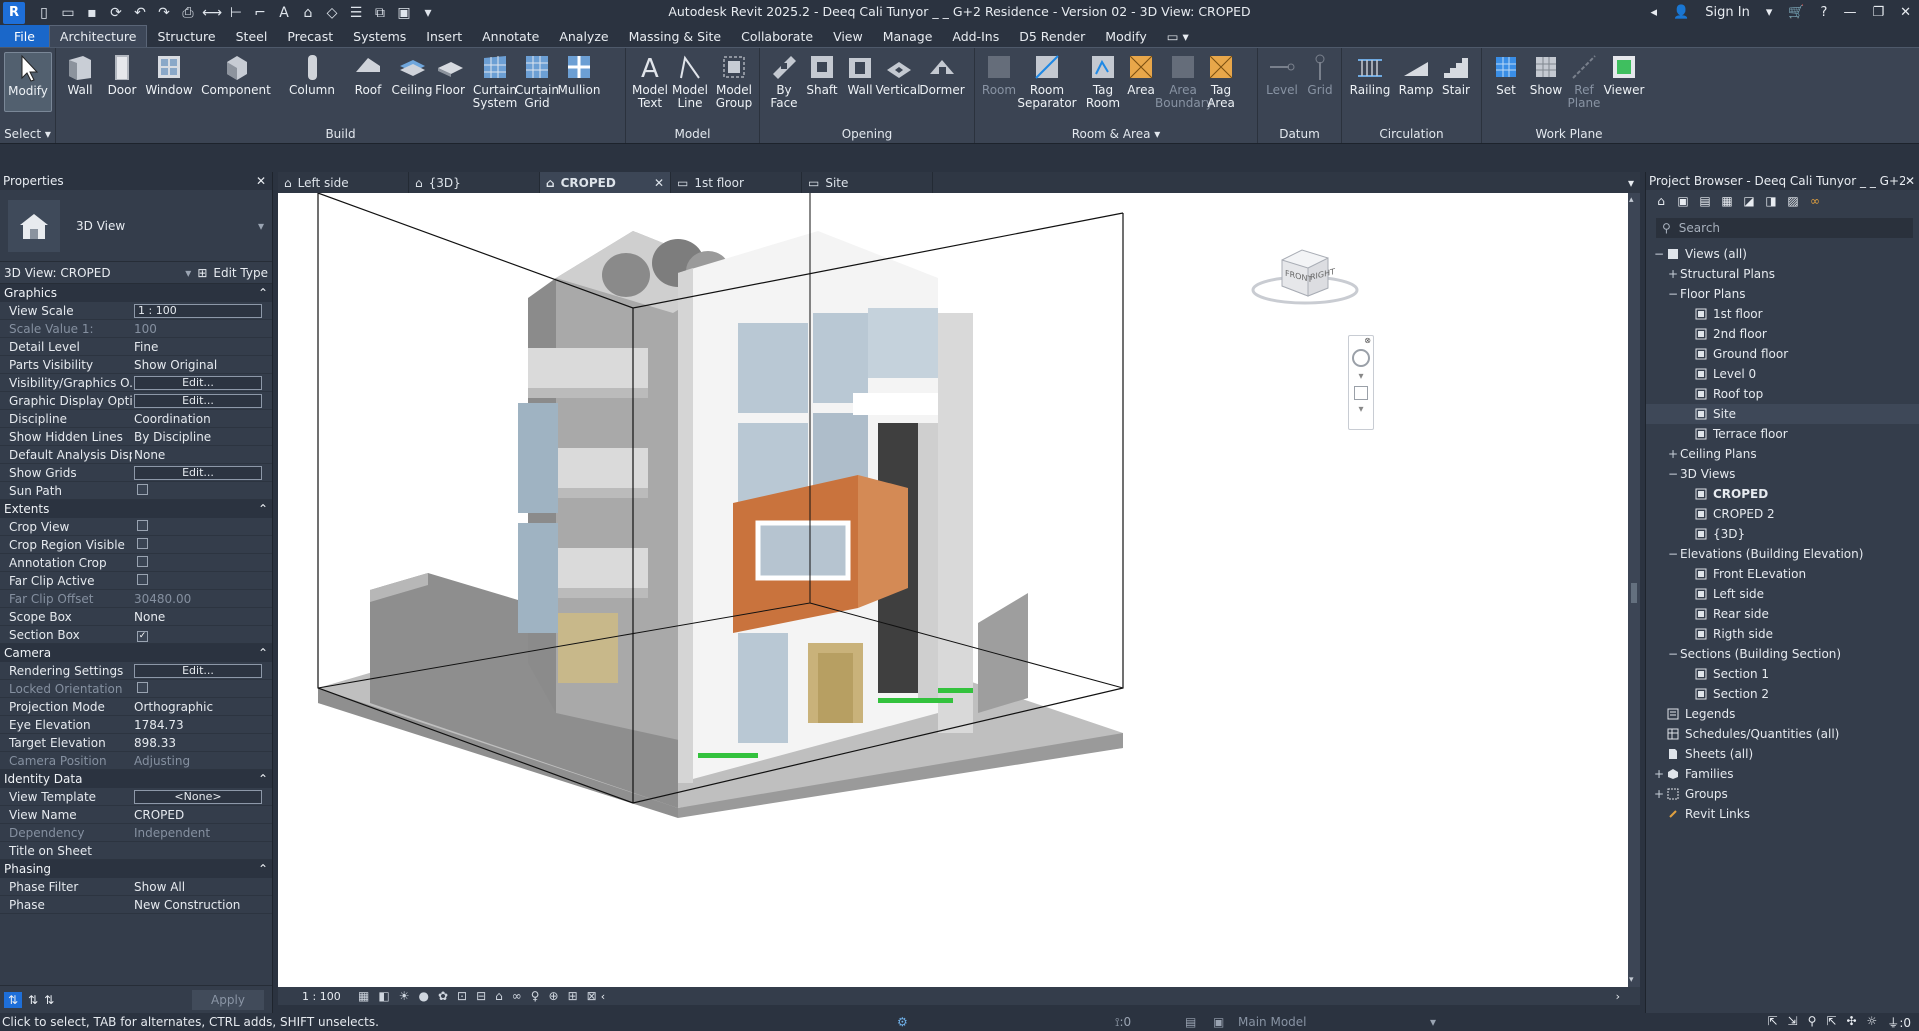  What do you see at coordinates (1634, 182) in the screenshot?
I see `tabs-menu-icon: ▾` at bounding box center [1634, 182].